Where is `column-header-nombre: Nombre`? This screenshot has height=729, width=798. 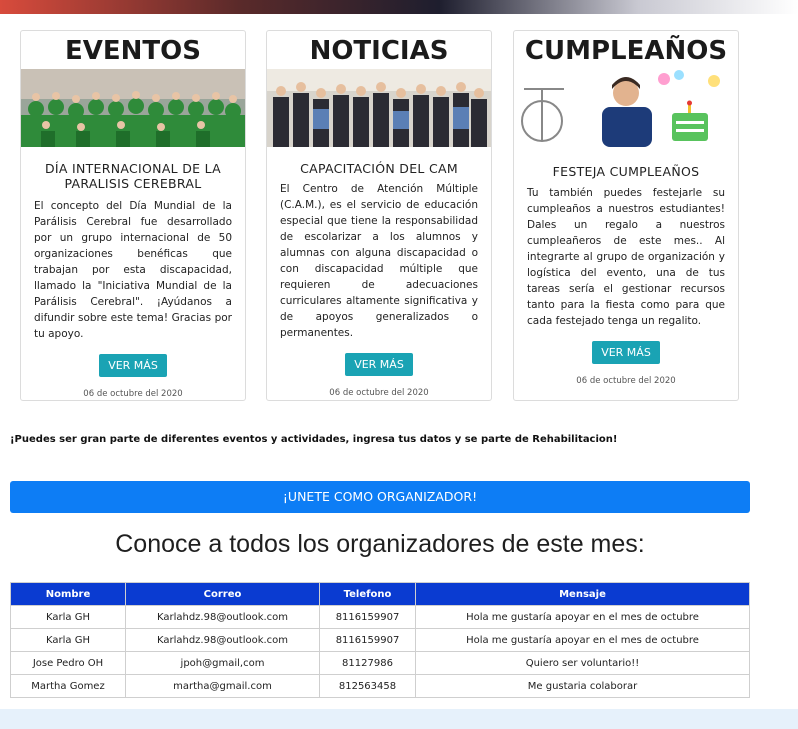 column-header-nombre: Nombre is located at coordinates (68, 594).